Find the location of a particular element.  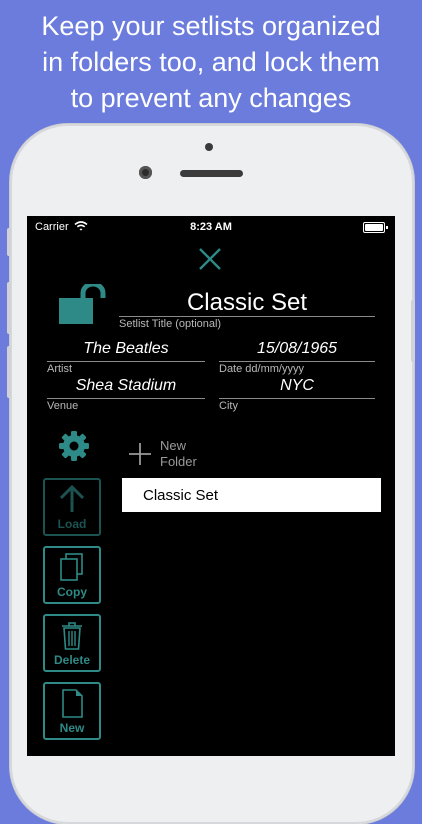

plus-icon is located at coordinates (140, 454).